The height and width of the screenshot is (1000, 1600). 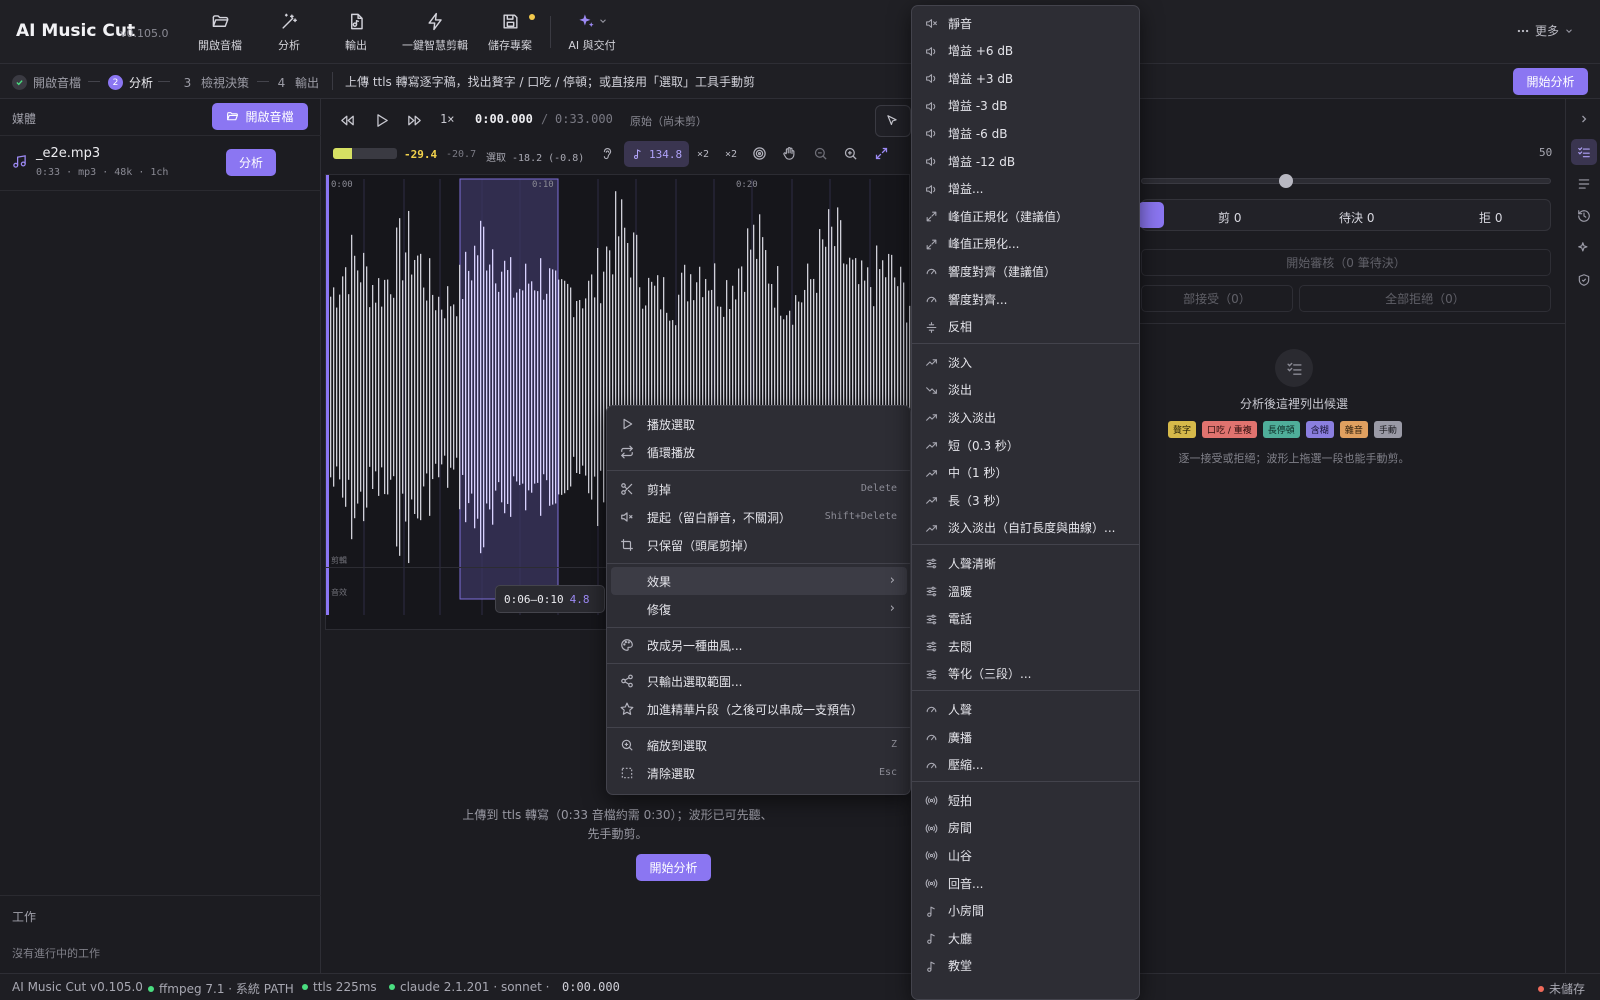 I want to click on effect-item: 廣播, so click(x=1026, y=737).